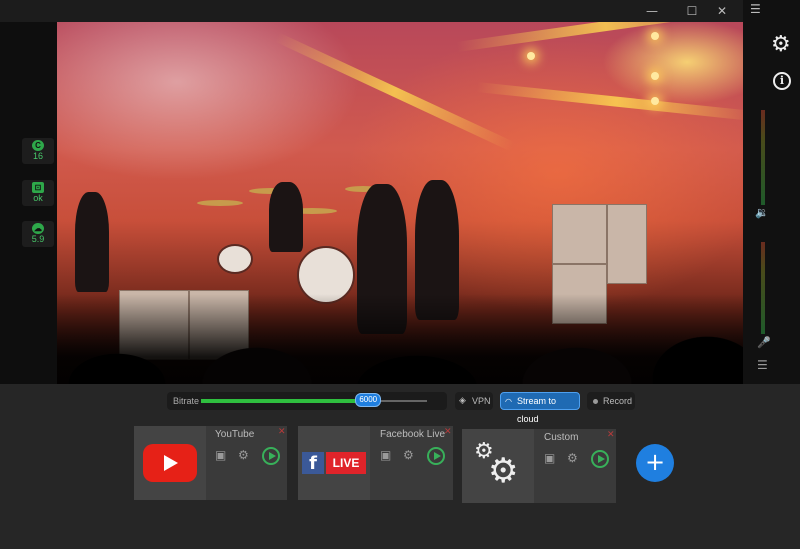 Image resolution: width=800 pixels, height=549 pixels. I want to click on live-badge: LIVE, so click(346, 463).